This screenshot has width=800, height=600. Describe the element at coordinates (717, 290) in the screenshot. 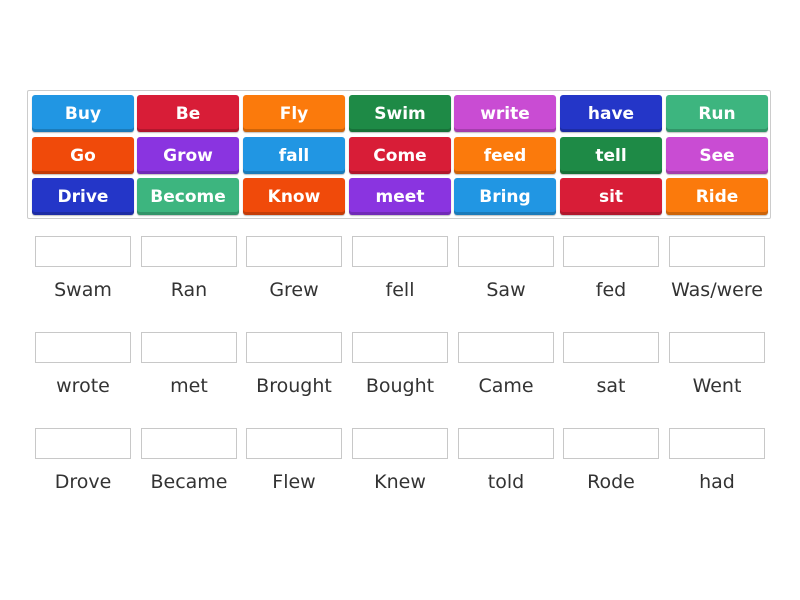

I see `target-label: Was/were` at that location.